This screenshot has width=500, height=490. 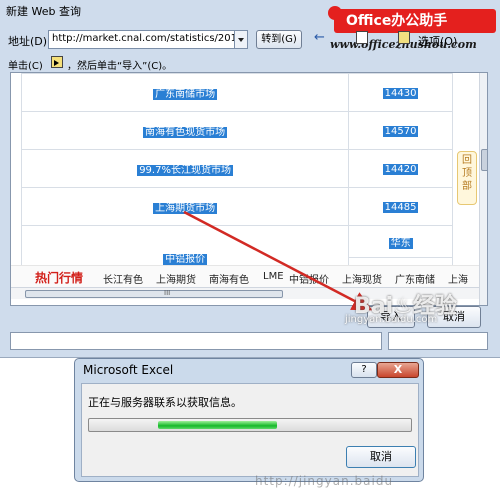 What do you see at coordinates (309, 278) in the screenshot?
I see `nav-item: 中铝报价` at bounding box center [309, 278].